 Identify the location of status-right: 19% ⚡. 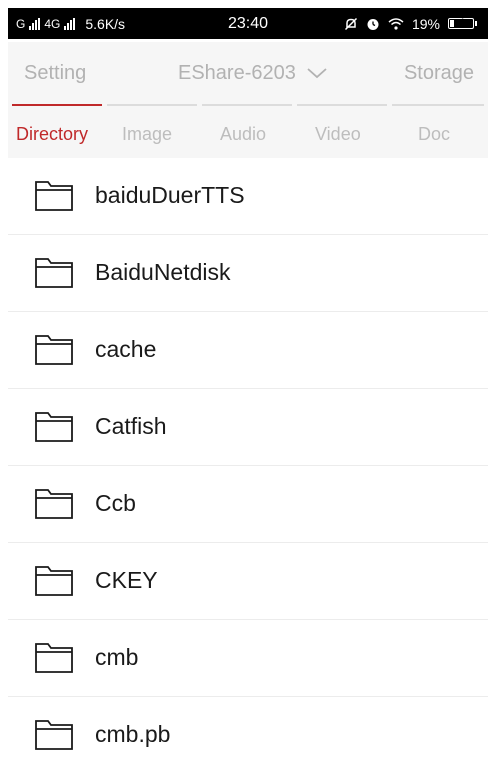
(410, 23).